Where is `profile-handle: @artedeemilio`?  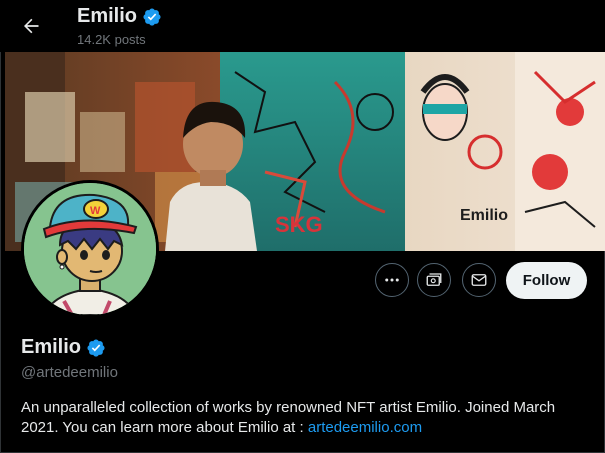
profile-handle: @artedeemilio is located at coordinates (69, 372).